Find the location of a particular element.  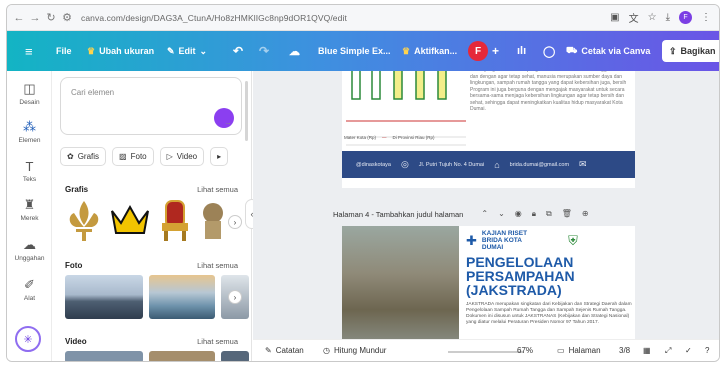

share-button: ⇪ Bagikan is located at coordinates (690, 51).